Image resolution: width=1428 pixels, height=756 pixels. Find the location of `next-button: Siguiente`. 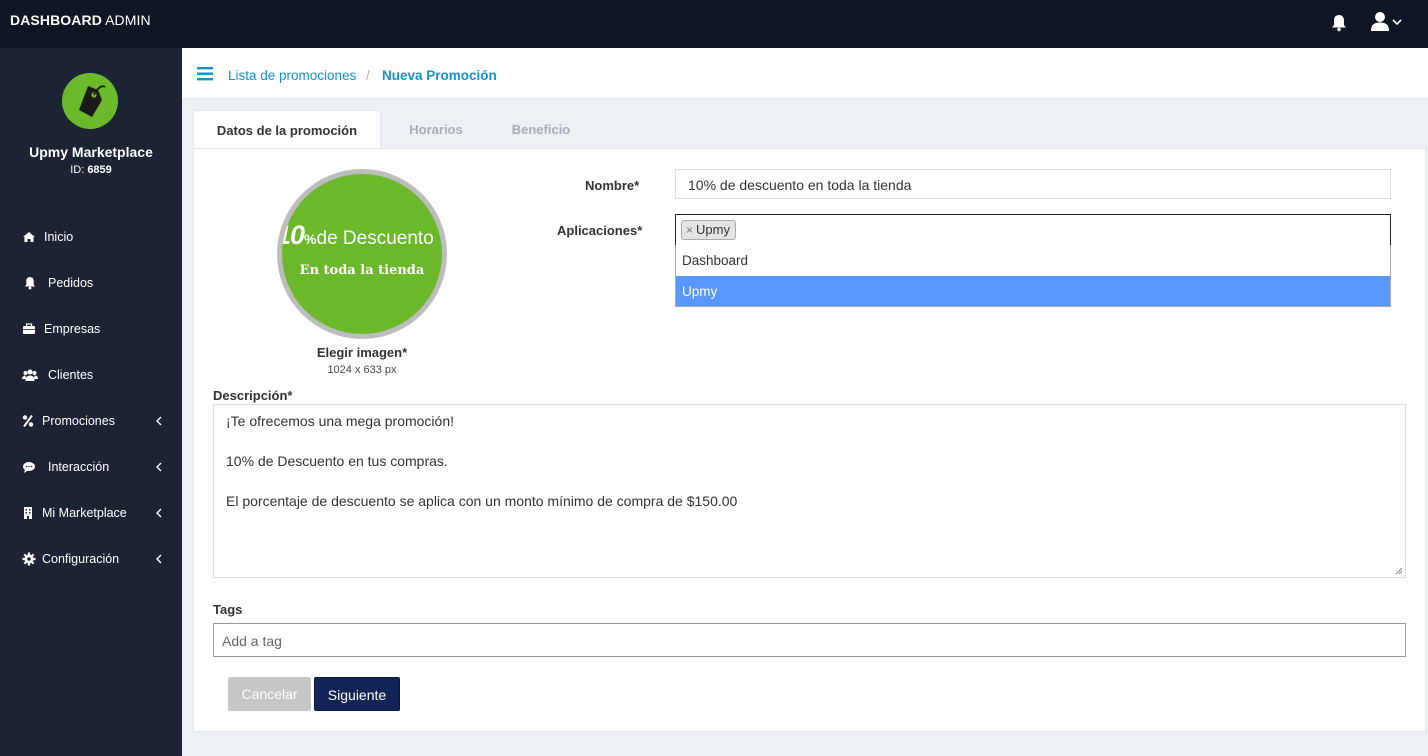

next-button: Siguiente is located at coordinates (357, 694).